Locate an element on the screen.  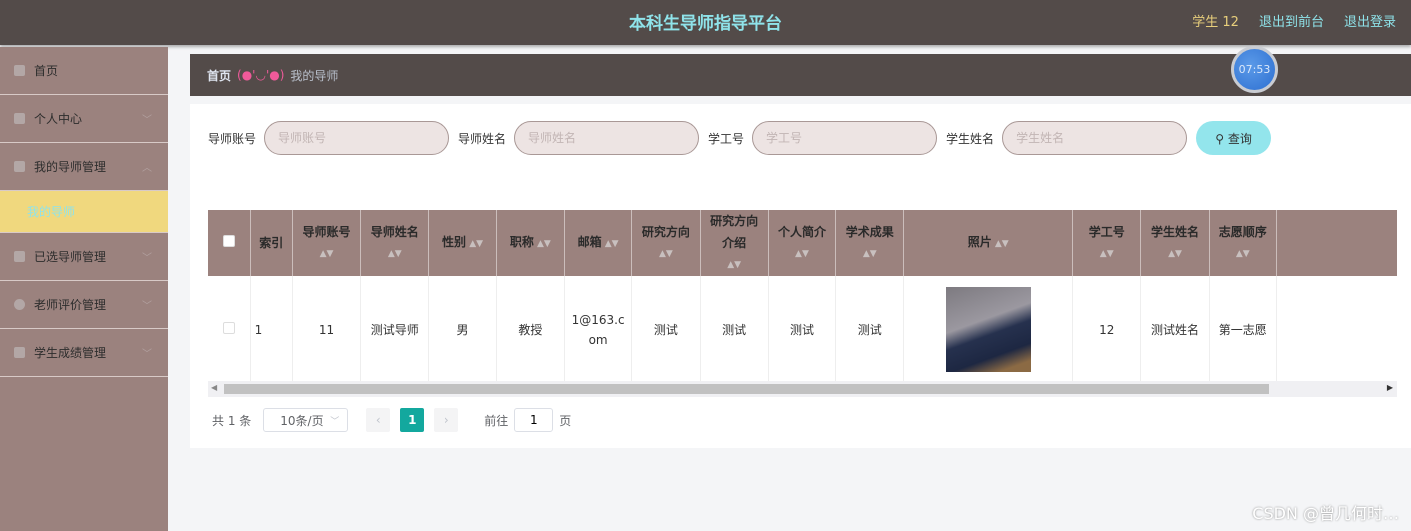
table-cell: 1 is located at coordinates (271, 329).